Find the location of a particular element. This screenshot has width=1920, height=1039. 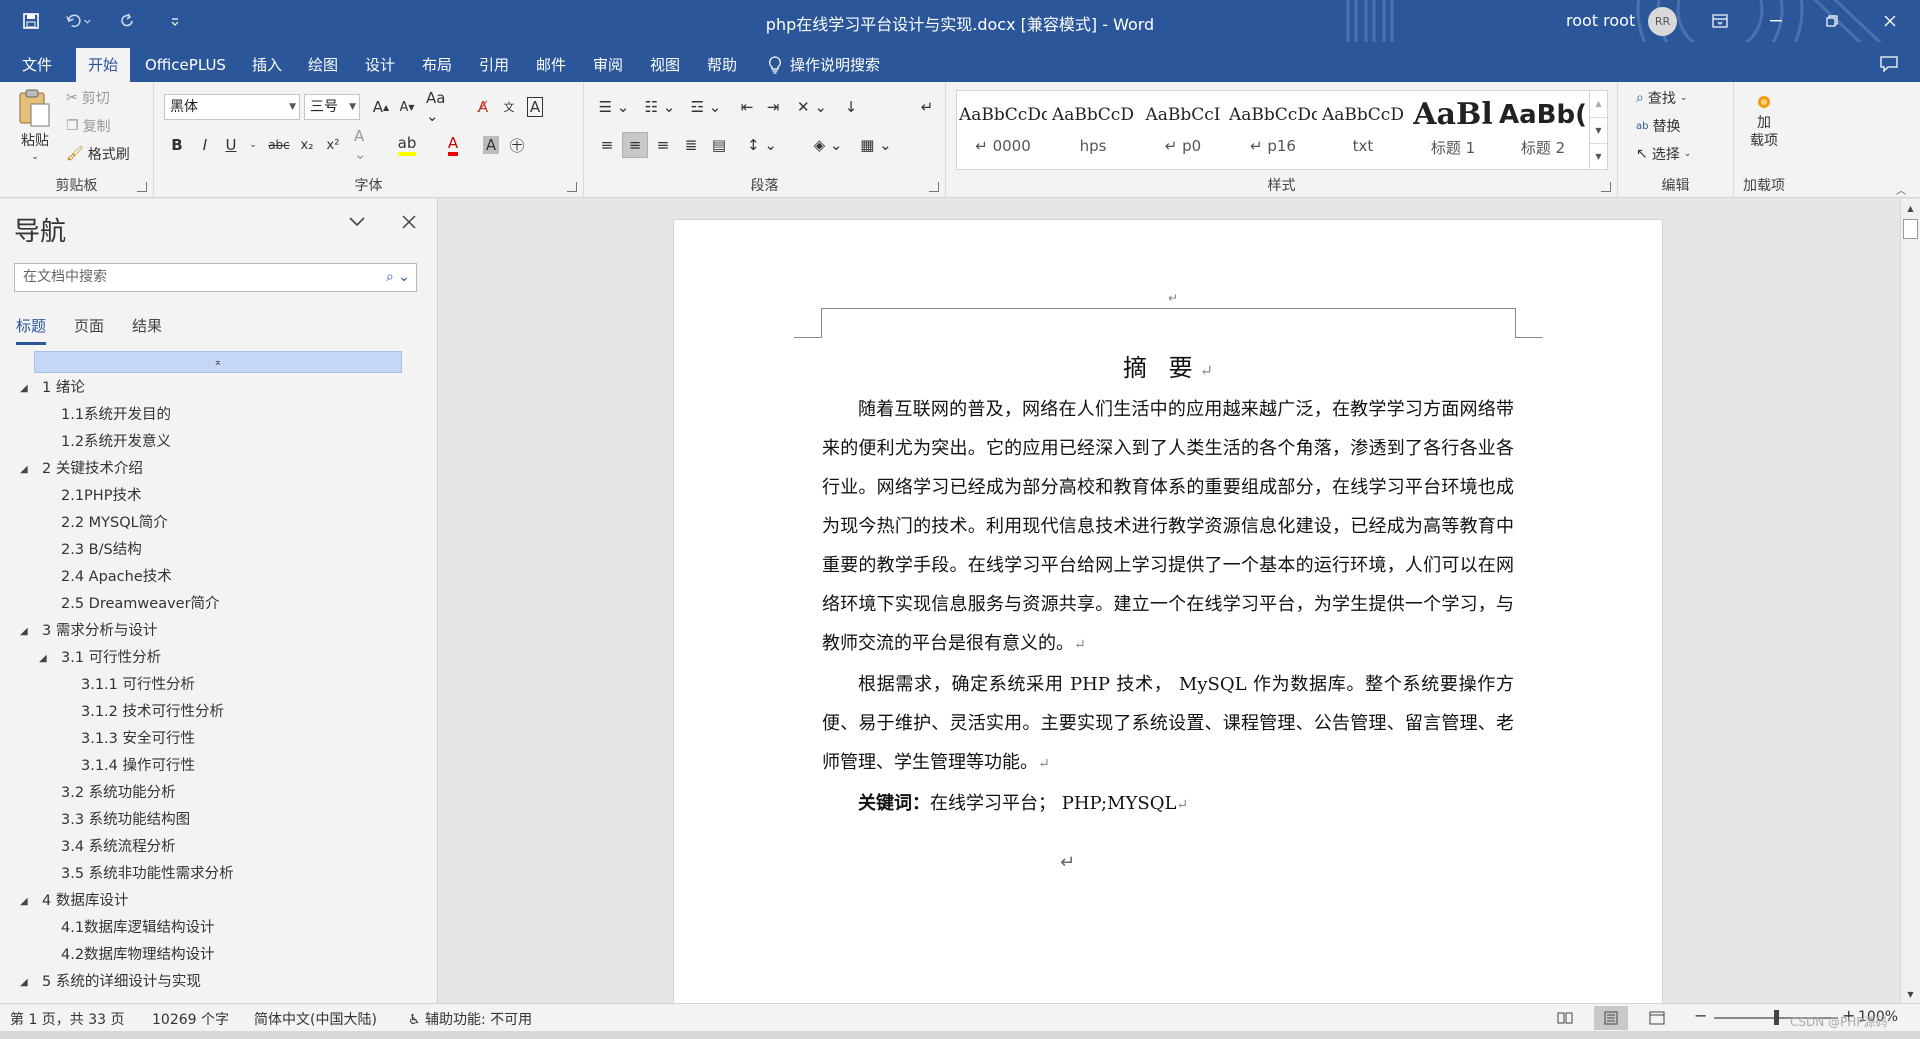

style-item-0000: AaBbCcDd ↵ 0000 is located at coordinates (1003, 130).